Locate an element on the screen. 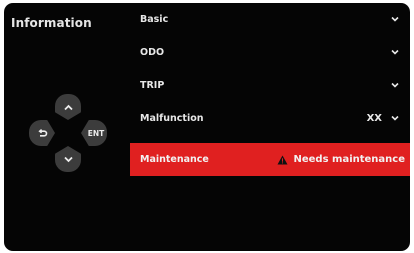 This screenshot has height=253, width=414. dpad: ENT is located at coordinates (79, 139).